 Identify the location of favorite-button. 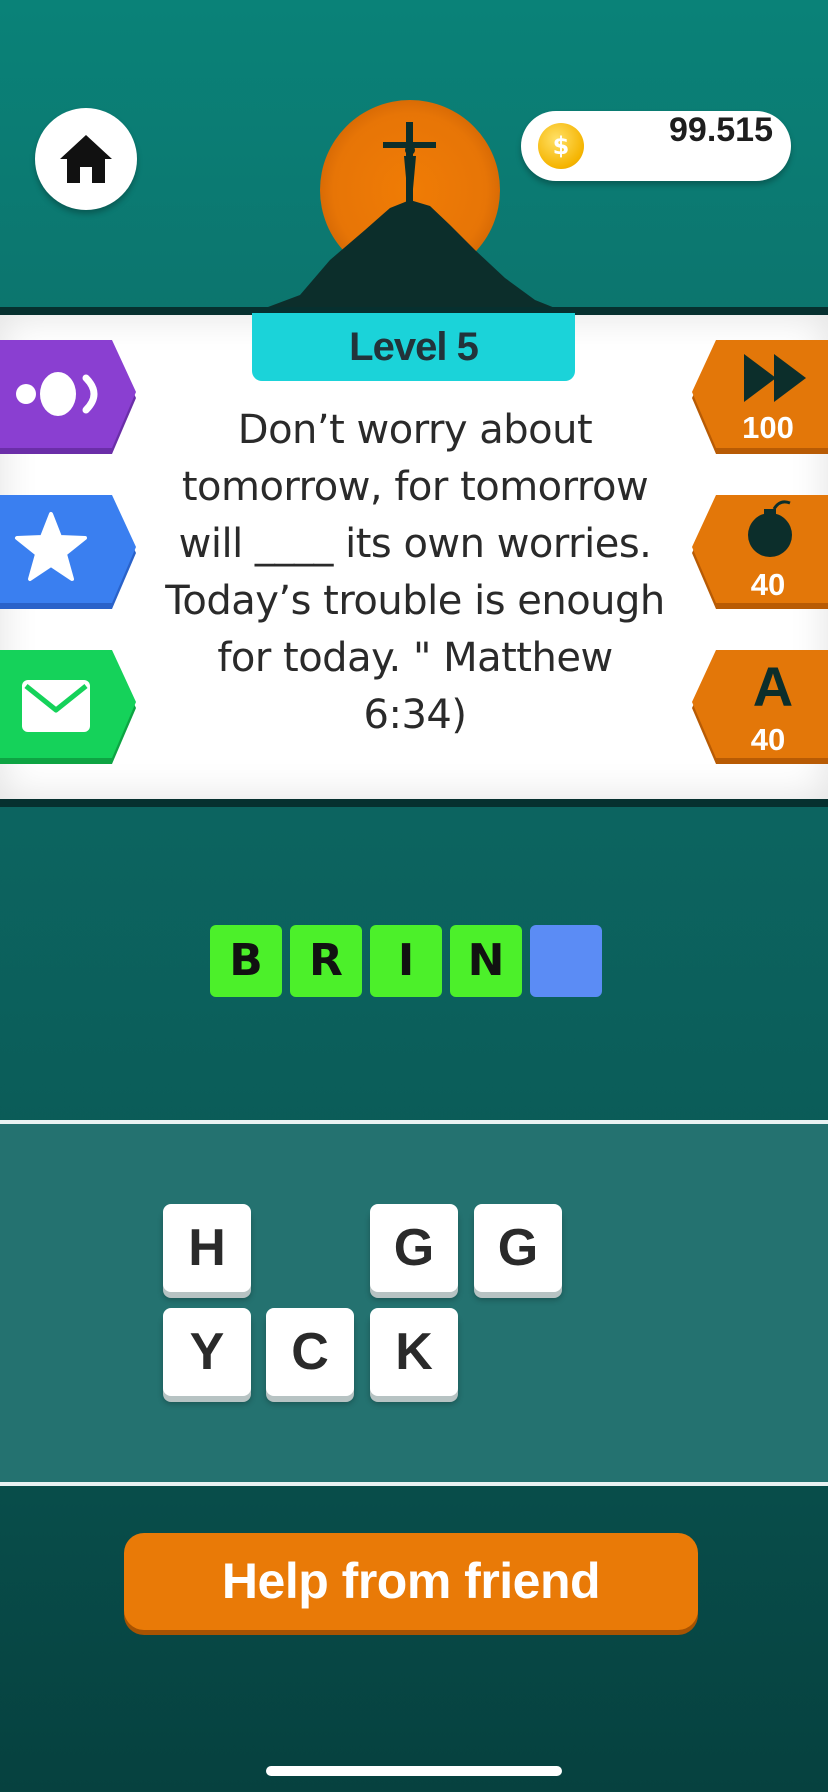
(70, 553).